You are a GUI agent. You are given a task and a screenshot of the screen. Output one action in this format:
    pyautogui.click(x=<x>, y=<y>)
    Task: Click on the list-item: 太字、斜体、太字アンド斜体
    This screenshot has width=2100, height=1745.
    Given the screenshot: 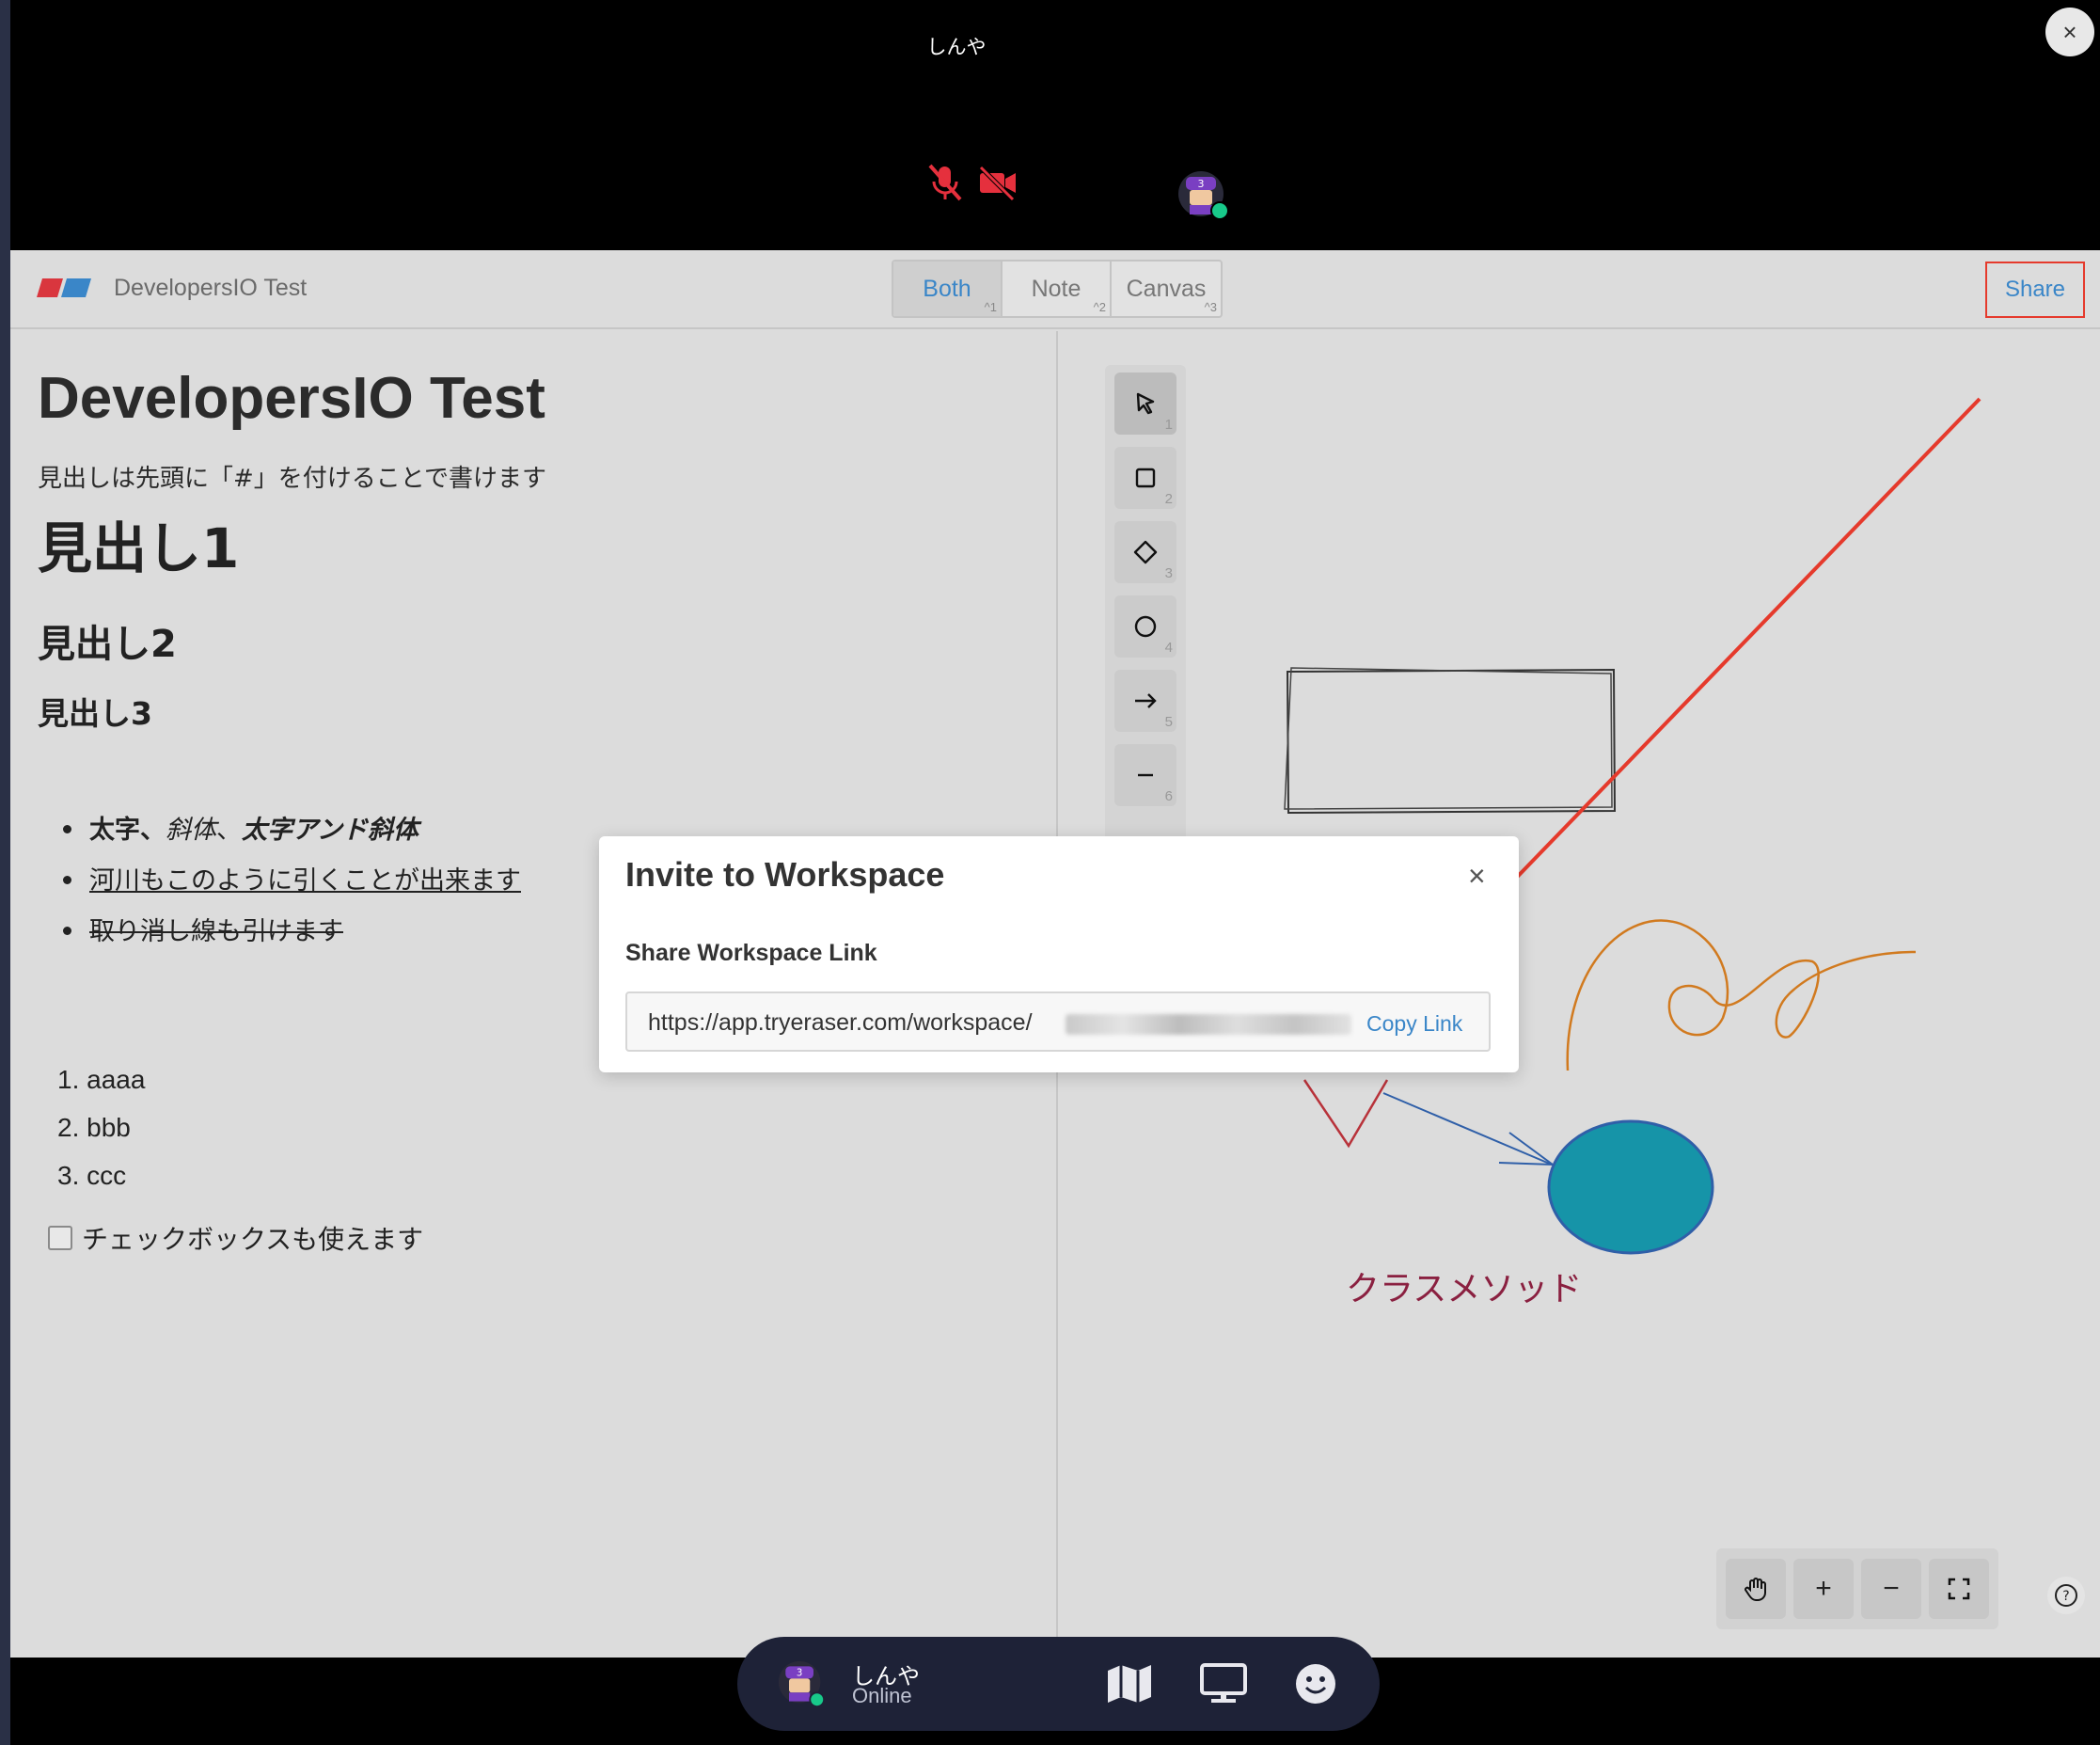 What is the action you would take?
    pyautogui.click(x=290, y=826)
    